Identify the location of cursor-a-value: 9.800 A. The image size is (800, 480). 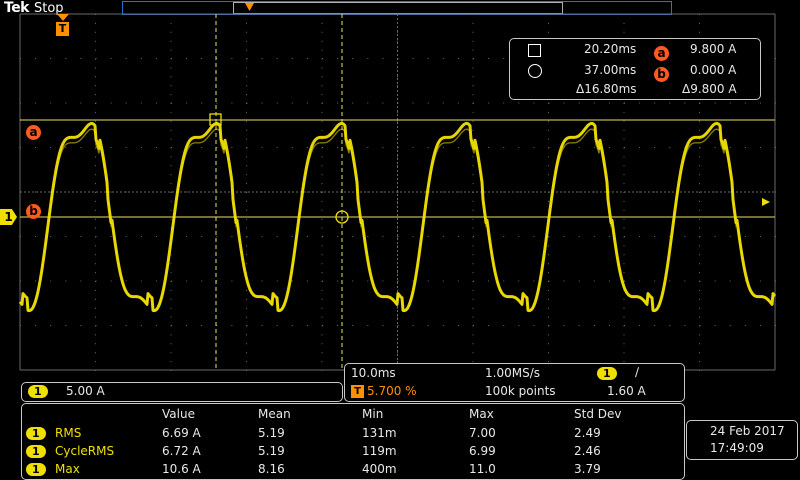
(713, 49).